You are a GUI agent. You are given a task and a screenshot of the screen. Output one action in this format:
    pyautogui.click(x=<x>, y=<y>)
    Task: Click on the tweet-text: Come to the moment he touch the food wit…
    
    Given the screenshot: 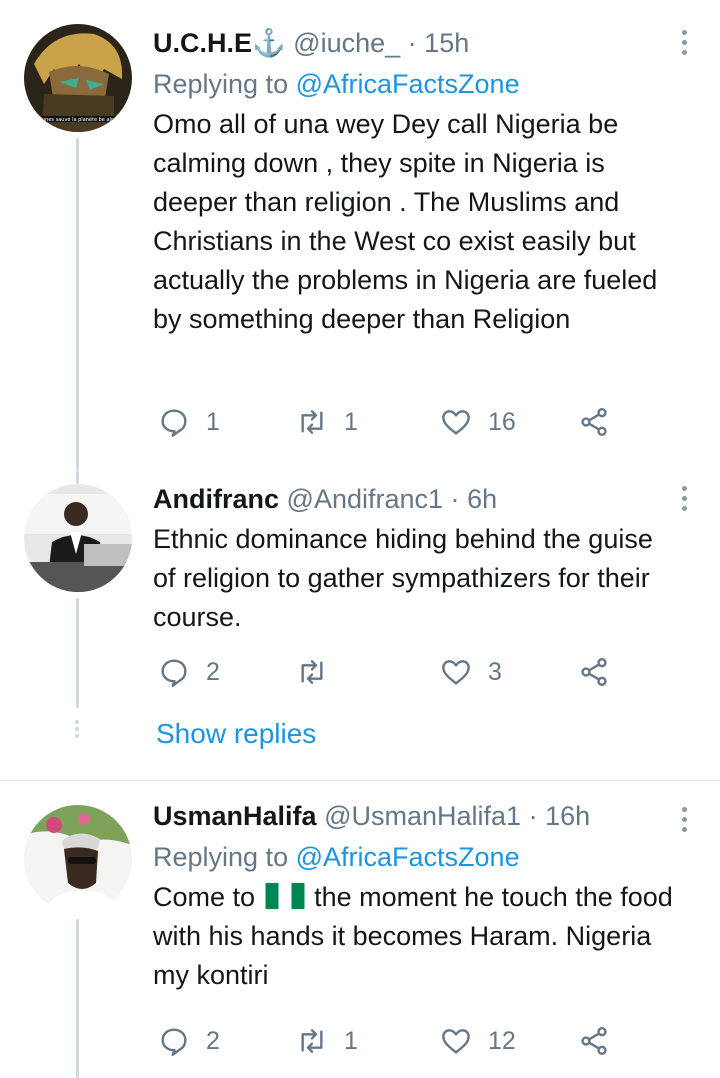 What is the action you would take?
    pyautogui.click(x=416, y=936)
    